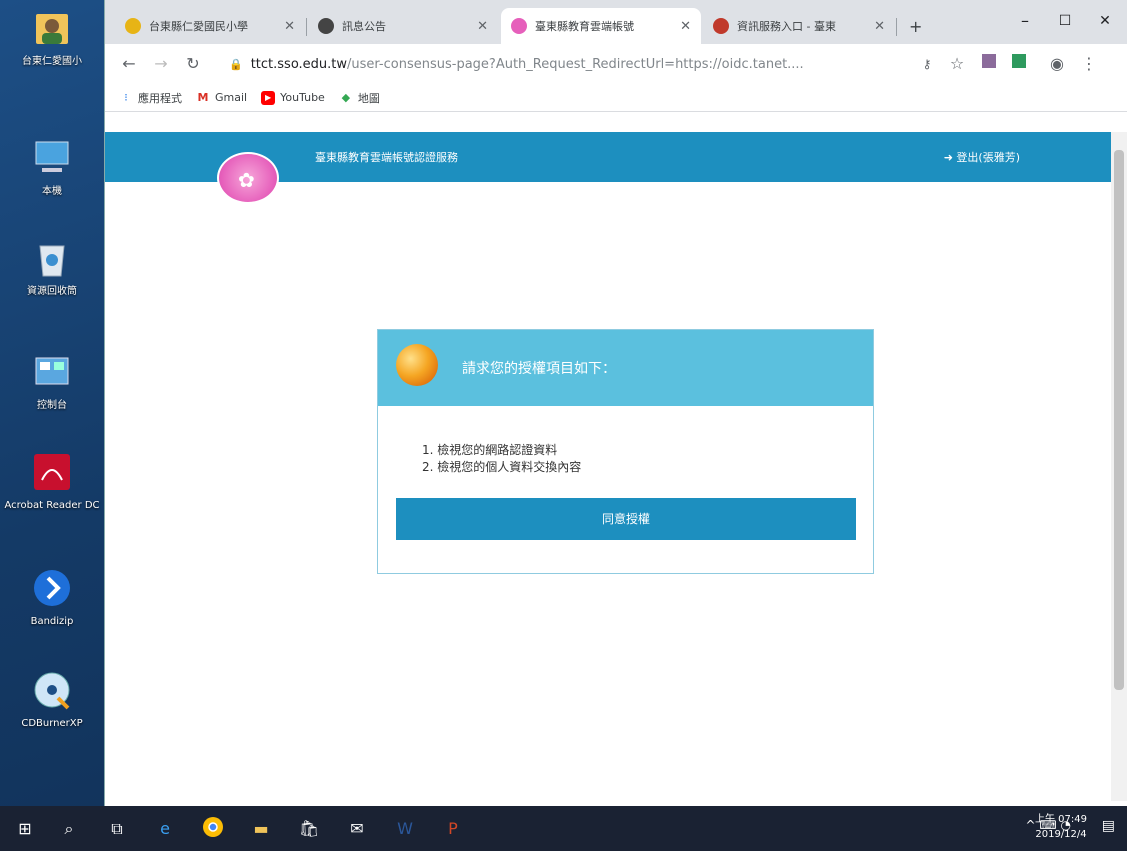 The height and width of the screenshot is (851, 1127). I want to click on bookmark-youtube: ▶ YouTube, so click(293, 97).